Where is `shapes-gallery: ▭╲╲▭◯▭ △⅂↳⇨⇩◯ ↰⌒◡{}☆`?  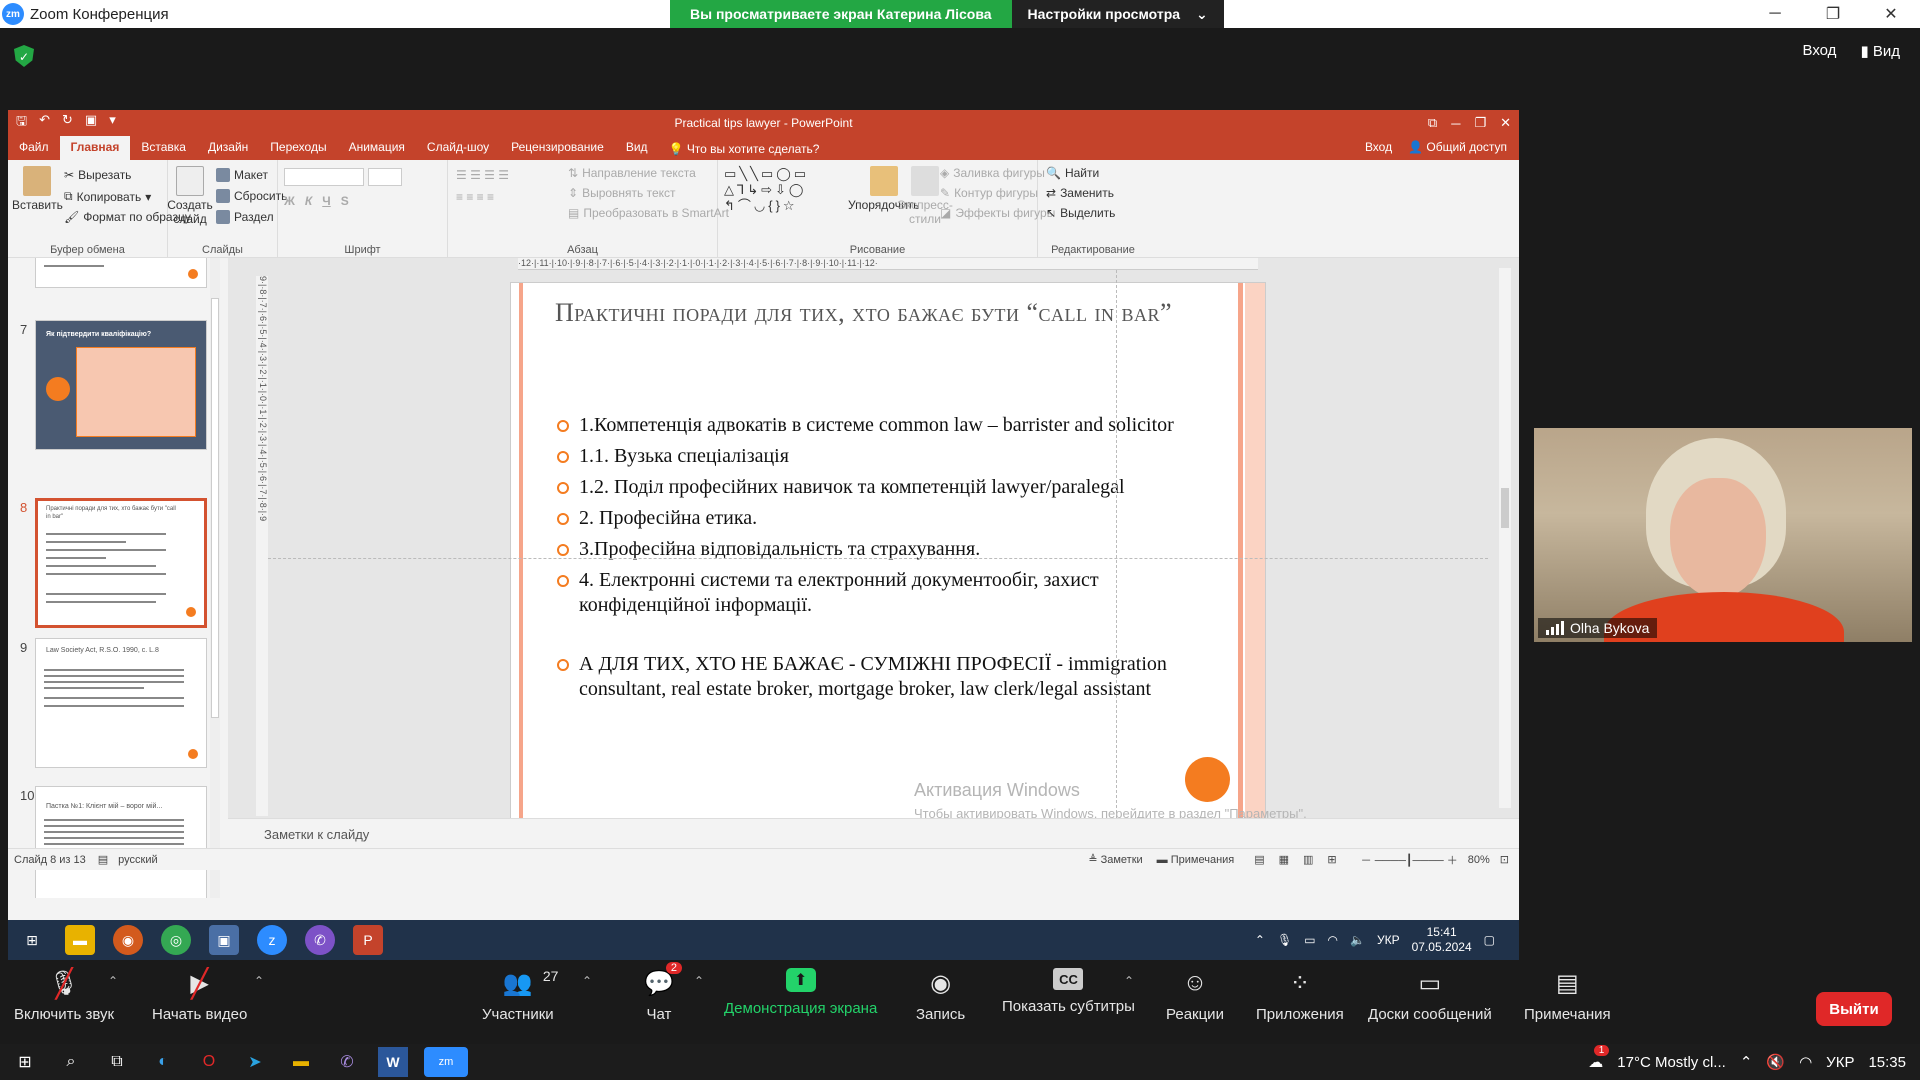
shapes-gallery: ▭╲╲▭◯▭ △⅂↳⇨⇩◯ ↰⌒◡{}☆ is located at coordinates (784, 190).